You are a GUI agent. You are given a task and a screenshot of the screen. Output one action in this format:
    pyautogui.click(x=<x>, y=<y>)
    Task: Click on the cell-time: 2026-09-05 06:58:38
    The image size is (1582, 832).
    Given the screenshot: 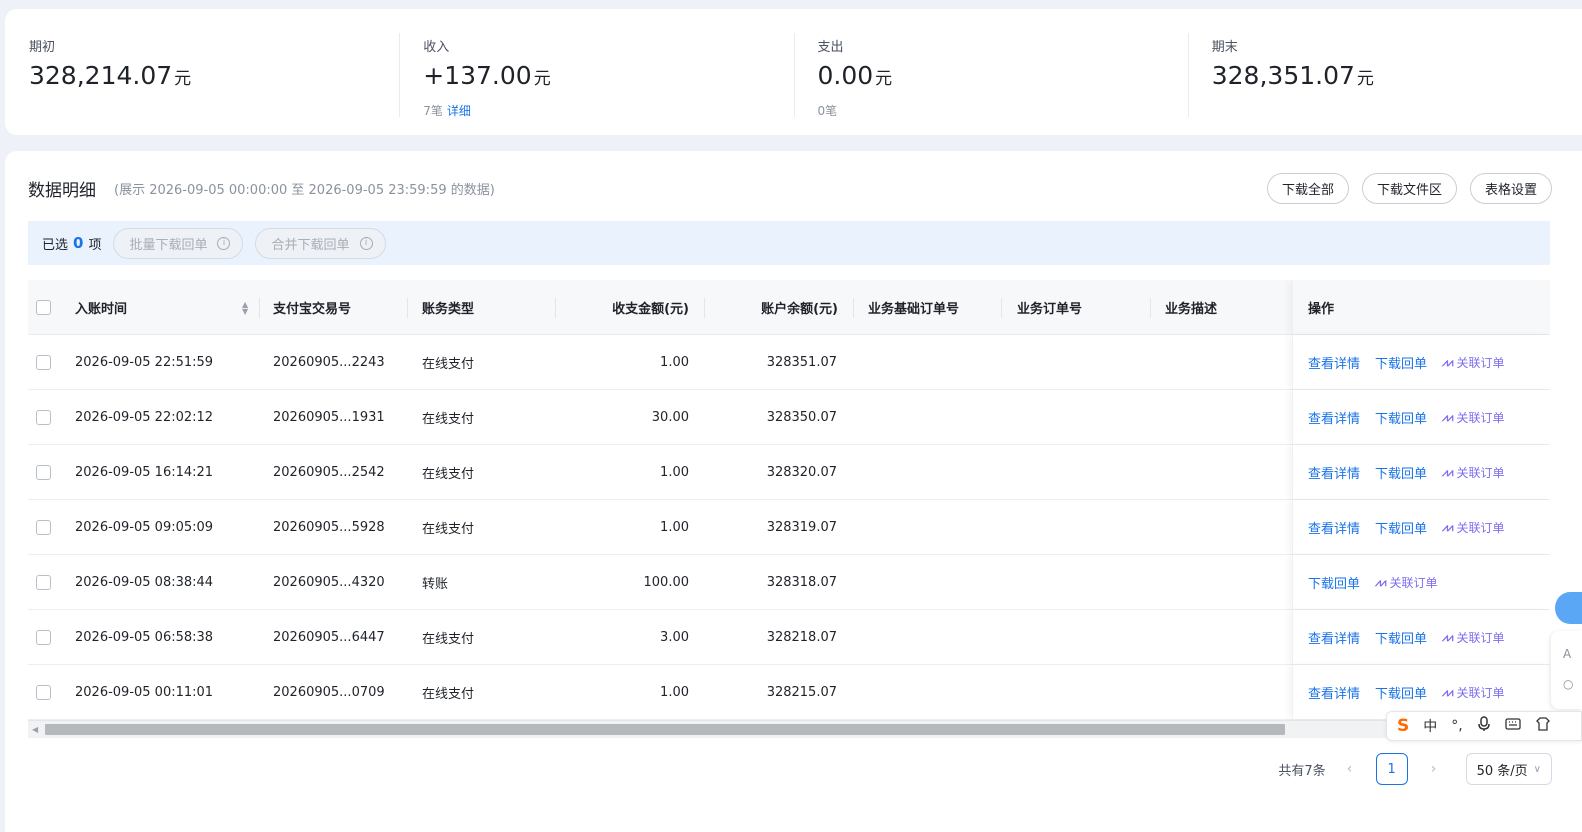 What is the action you would take?
    pyautogui.click(x=144, y=637)
    